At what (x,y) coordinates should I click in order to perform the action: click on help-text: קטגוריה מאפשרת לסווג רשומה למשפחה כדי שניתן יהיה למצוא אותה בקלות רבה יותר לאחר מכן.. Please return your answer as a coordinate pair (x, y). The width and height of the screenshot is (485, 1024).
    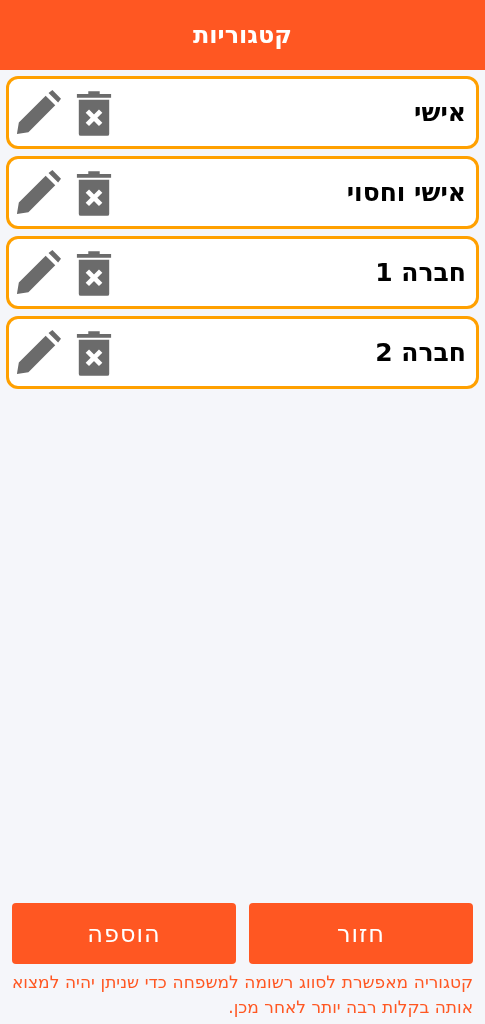
    Looking at the image, I should click on (242, 995).